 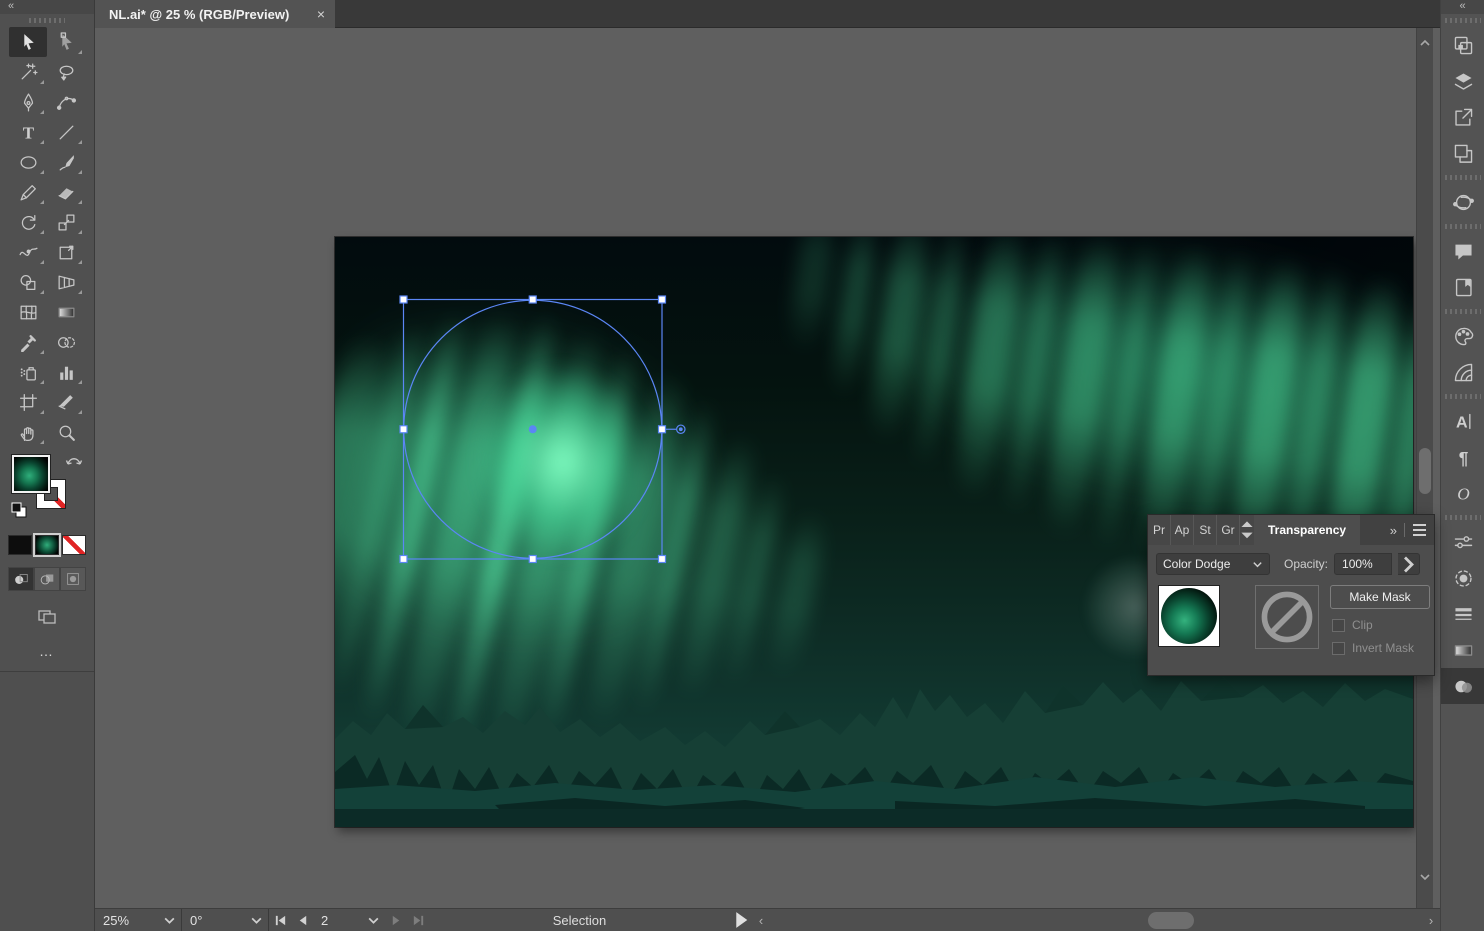 I want to click on invert-mask-checkbox-box, so click(x=1338, y=648).